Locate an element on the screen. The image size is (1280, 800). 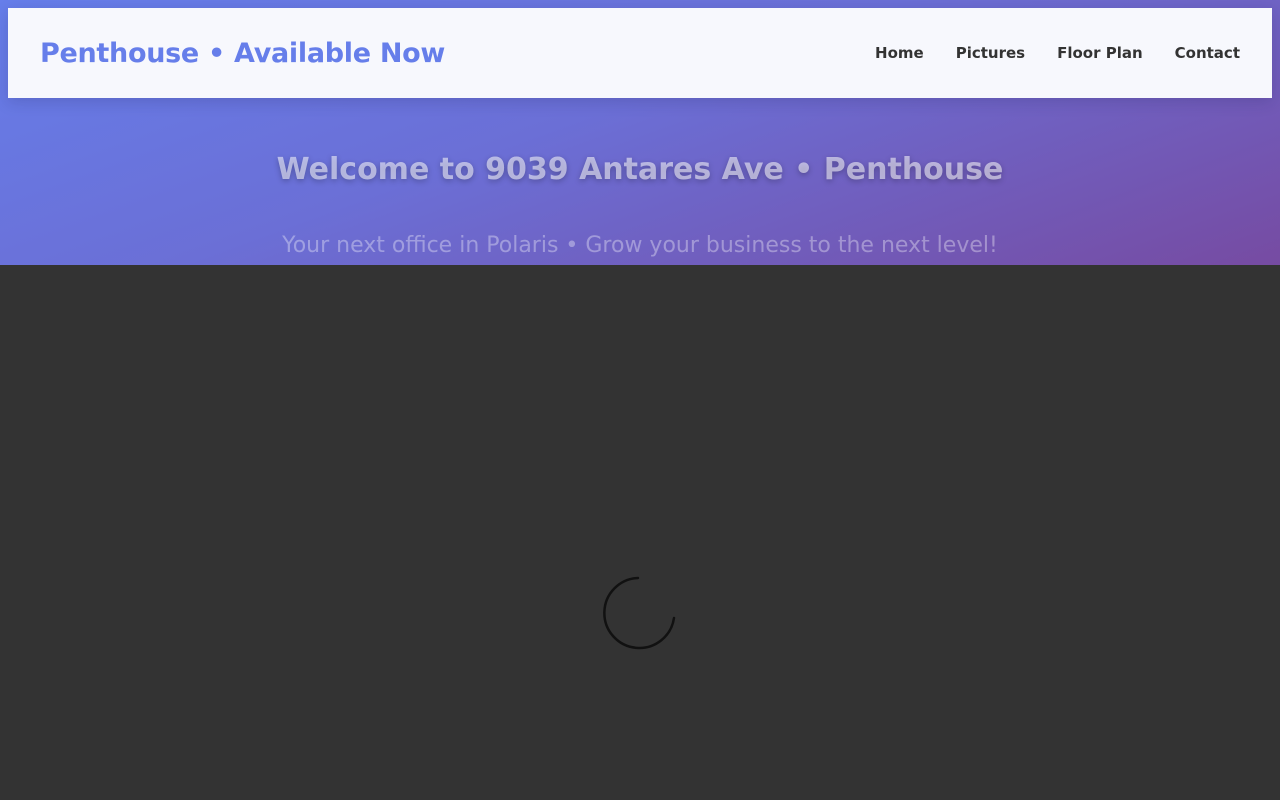
site-brand: Penthouse • Available Now is located at coordinates (242, 53).